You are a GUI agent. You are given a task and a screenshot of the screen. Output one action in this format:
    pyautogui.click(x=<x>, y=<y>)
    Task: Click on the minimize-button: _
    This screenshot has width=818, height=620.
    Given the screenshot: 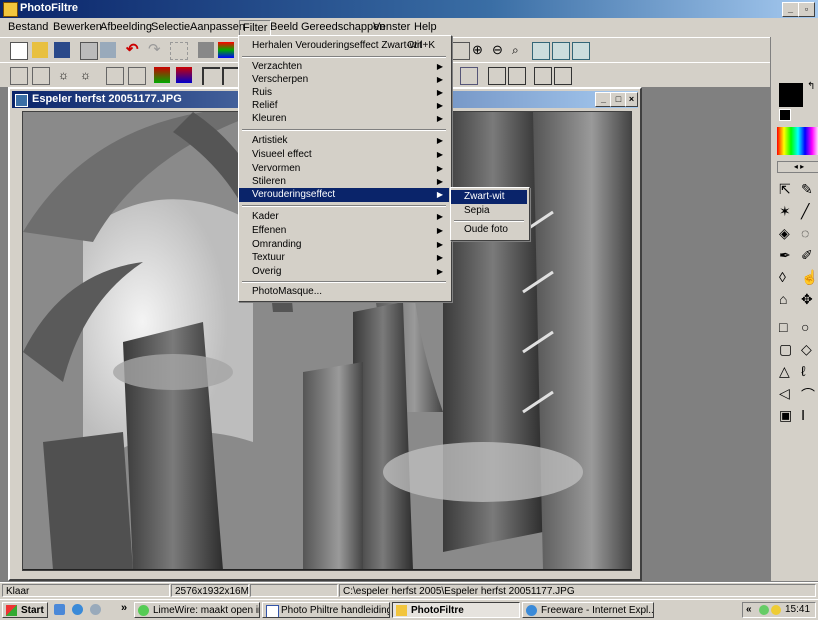 What is the action you would take?
    pyautogui.click(x=790, y=9)
    